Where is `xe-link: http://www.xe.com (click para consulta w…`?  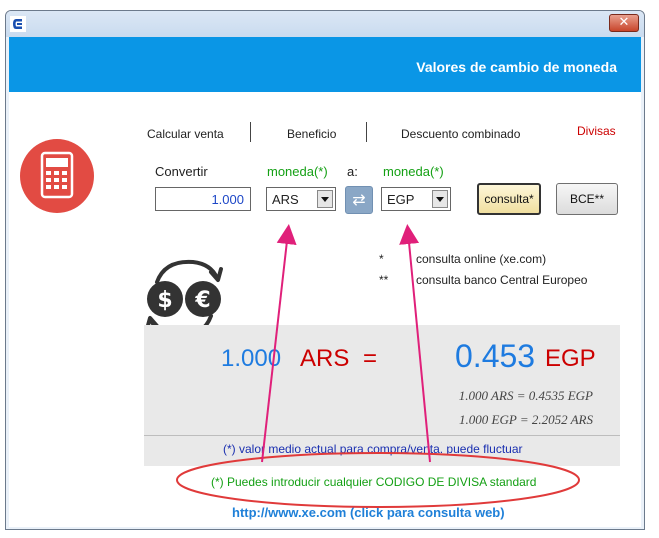
xe-link: http://www.xe.com (click para consulta w… is located at coordinates (368, 512).